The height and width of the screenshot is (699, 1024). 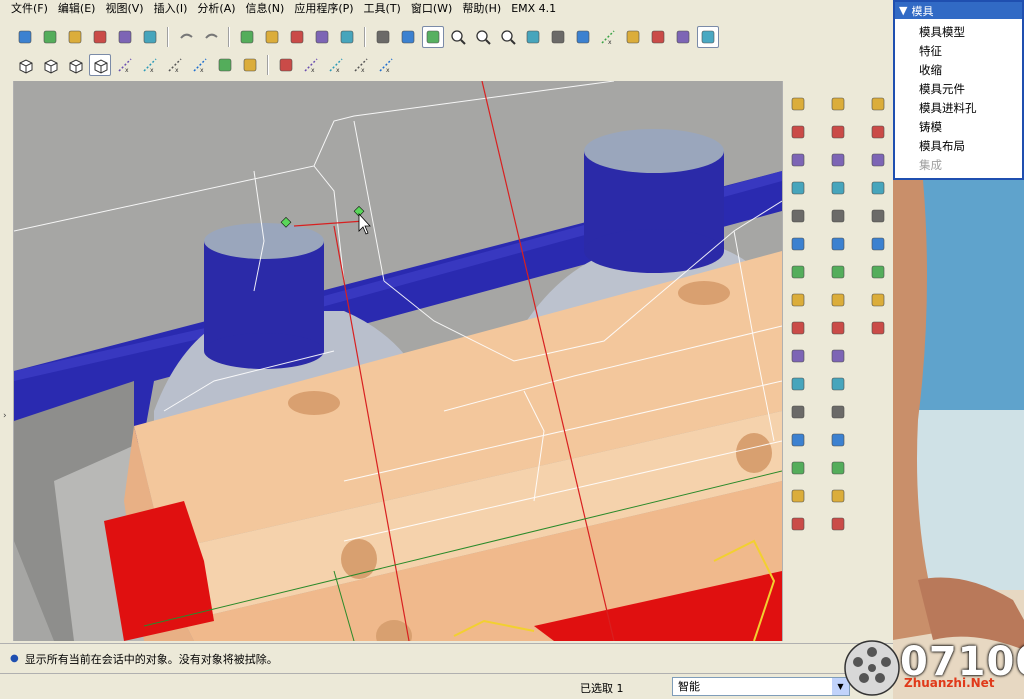 What do you see at coordinates (838, 188) in the screenshot?
I see `extrude-icon` at bounding box center [838, 188].